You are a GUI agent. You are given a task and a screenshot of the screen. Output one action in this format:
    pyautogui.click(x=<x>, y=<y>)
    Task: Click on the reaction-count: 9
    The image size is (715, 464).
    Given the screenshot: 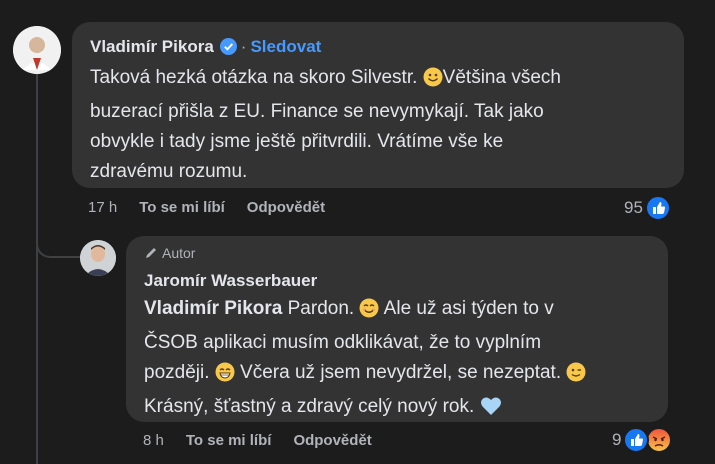 What is the action you would take?
    pyautogui.click(x=617, y=439)
    